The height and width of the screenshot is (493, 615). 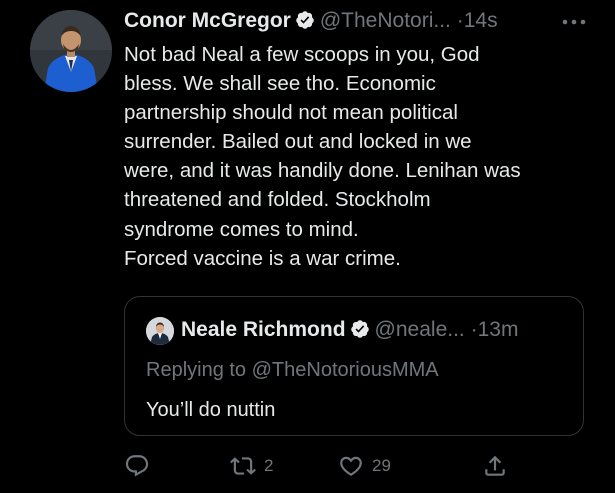 What do you see at coordinates (211, 410) in the screenshot?
I see `quoted-tweet-text: You’ll do nuttin` at bounding box center [211, 410].